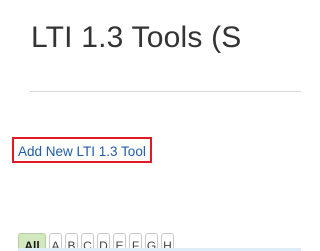 The width and height of the screenshot is (320, 251). I want to click on add-new-lti-tool-link: Add New LTI 1.3 Tool, so click(82, 150).